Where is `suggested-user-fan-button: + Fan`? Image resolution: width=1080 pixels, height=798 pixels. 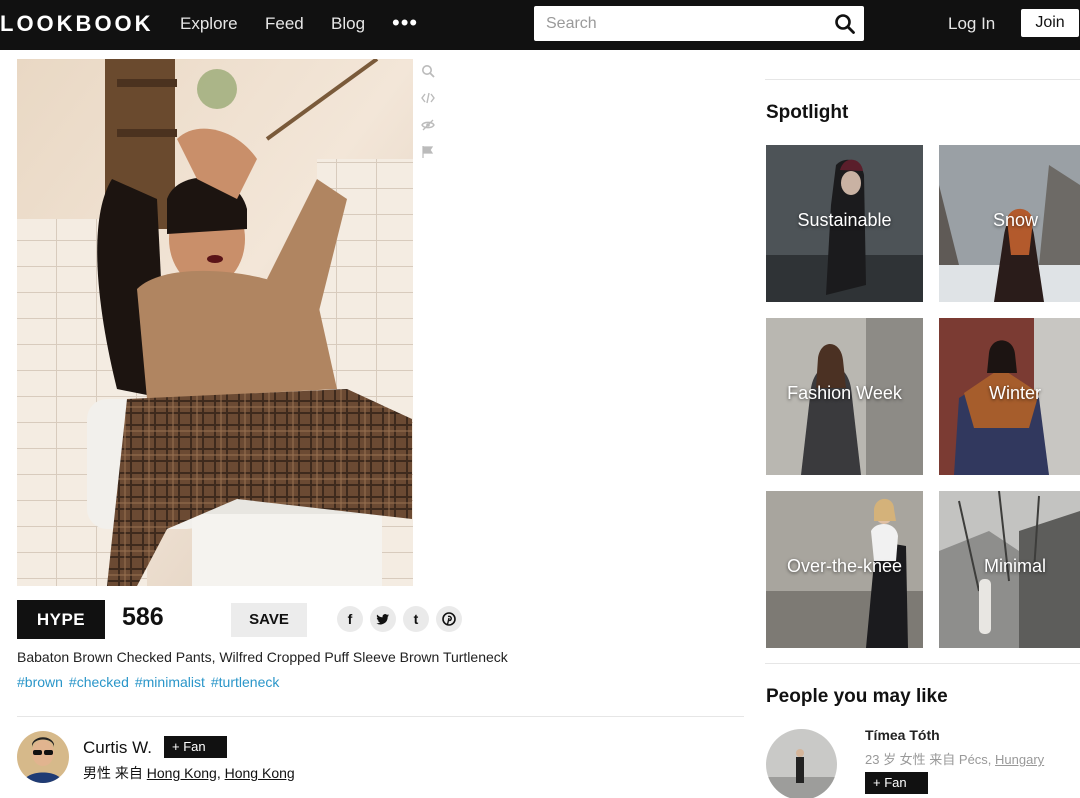
suggested-user-fan-button: + Fan is located at coordinates (896, 783).